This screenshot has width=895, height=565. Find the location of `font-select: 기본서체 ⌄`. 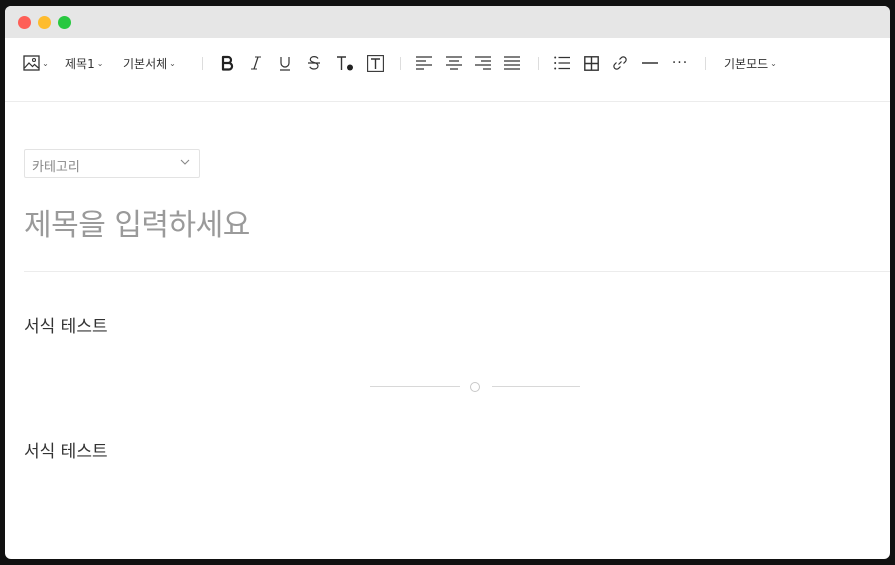

font-select: 기본서체 ⌄ is located at coordinates (149, 63).